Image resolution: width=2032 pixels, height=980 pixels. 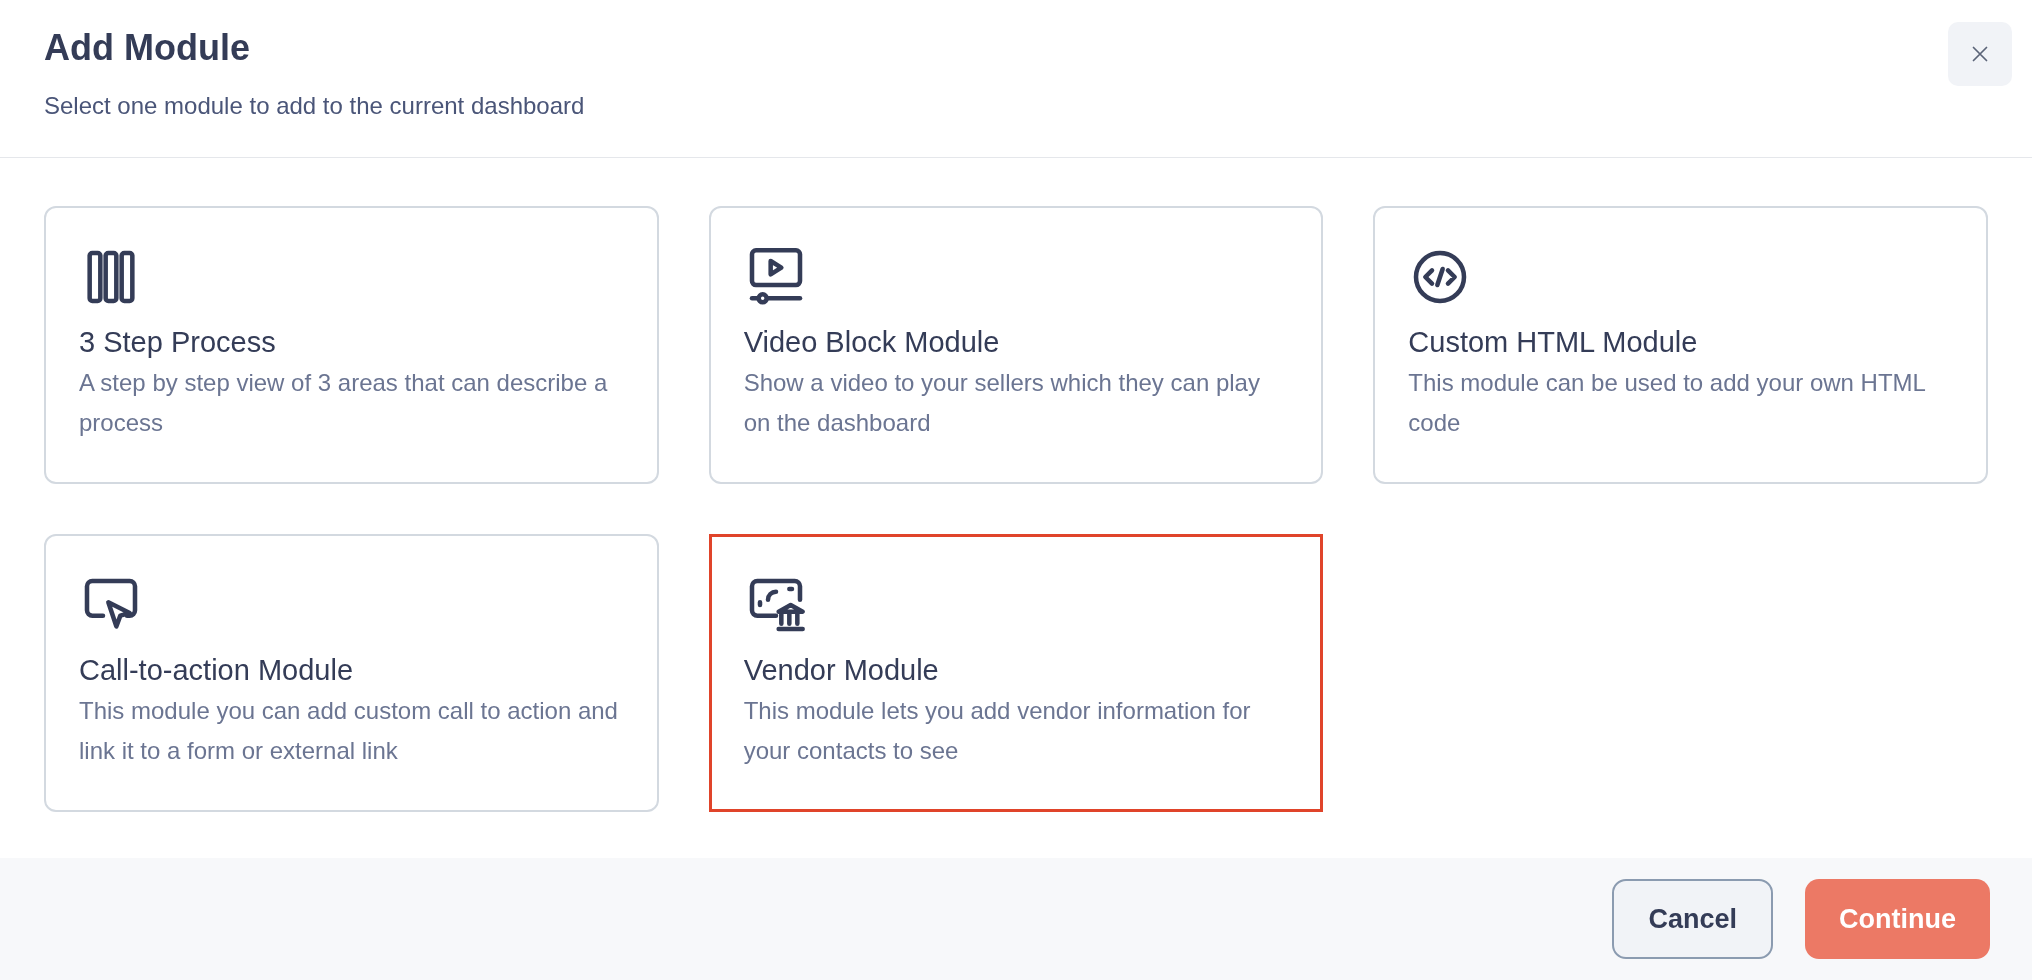 What do you see at coordinates (314, 106) in the screenshot?
I see `dialog-subtitle: Select one module to add to the current dashboard` at bounding box center [314, 106].